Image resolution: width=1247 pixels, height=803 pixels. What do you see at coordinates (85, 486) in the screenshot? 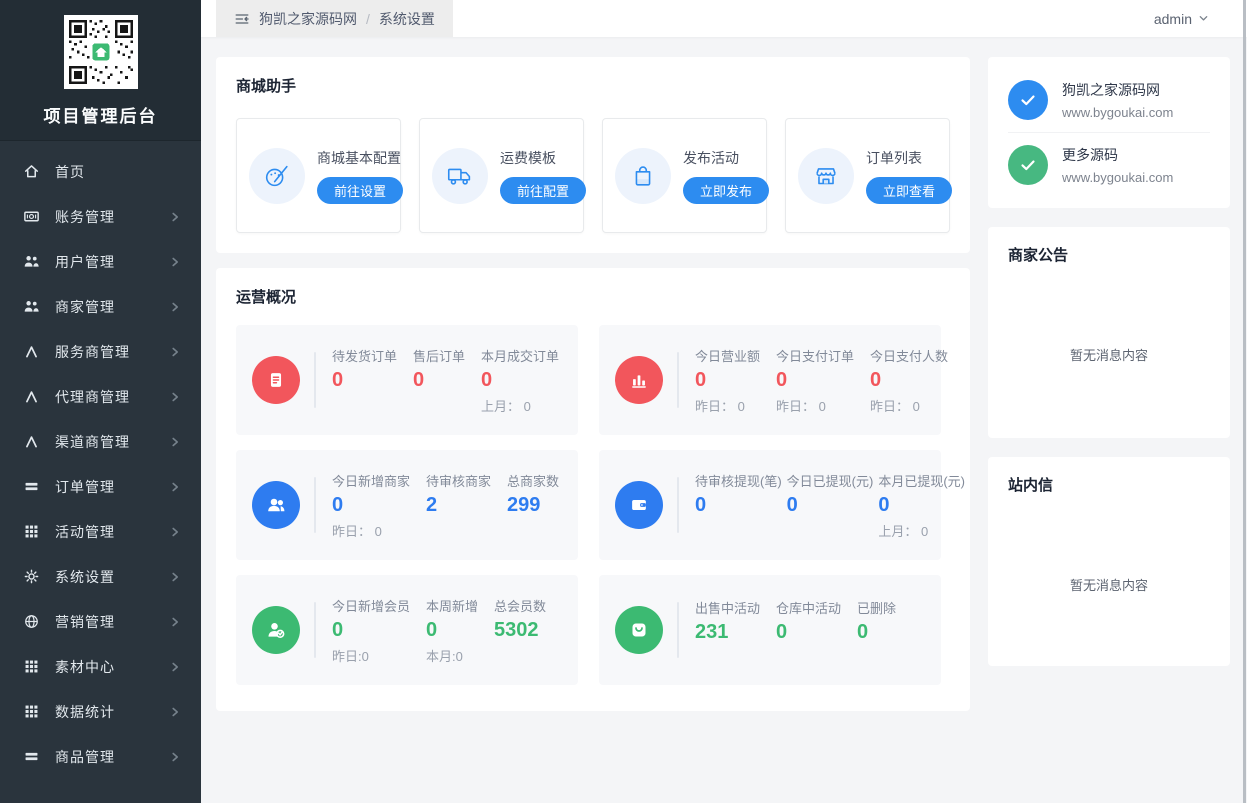
I see `sidebar-item-label: 订单管理` at bounding box center [85, 486].